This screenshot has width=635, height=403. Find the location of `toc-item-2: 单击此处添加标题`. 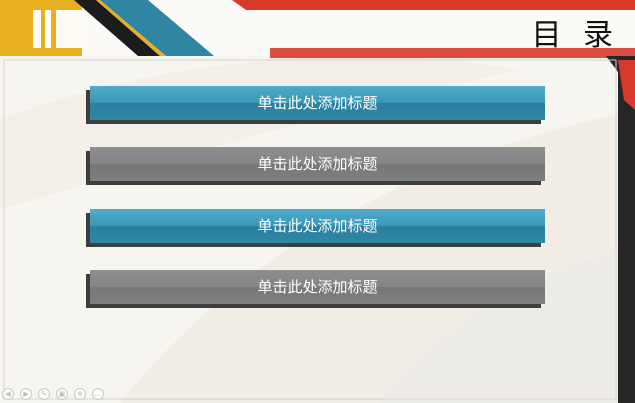

toc-item-2: 单击此处添加标题 is located at coordinates (317, 164).